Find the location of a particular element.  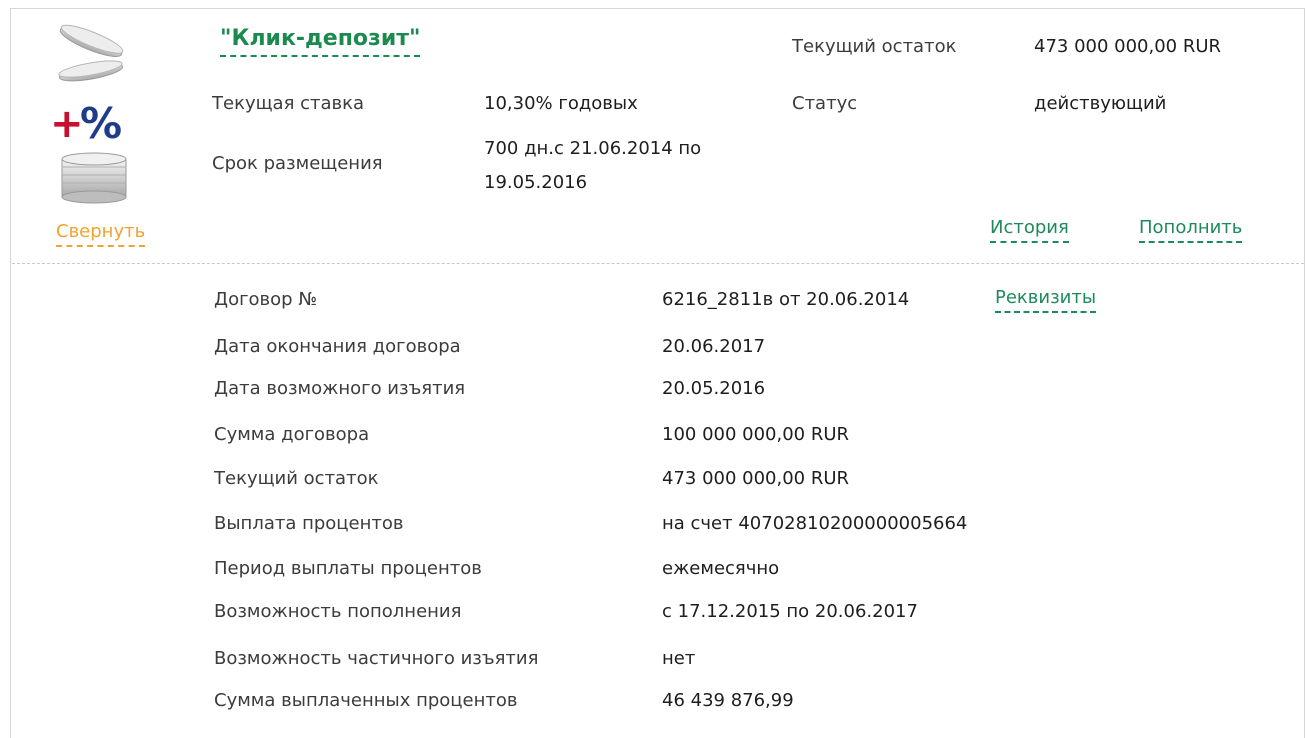

detail-label-payout-period: Период выплаты процентов is located at coordinates (348, 568).